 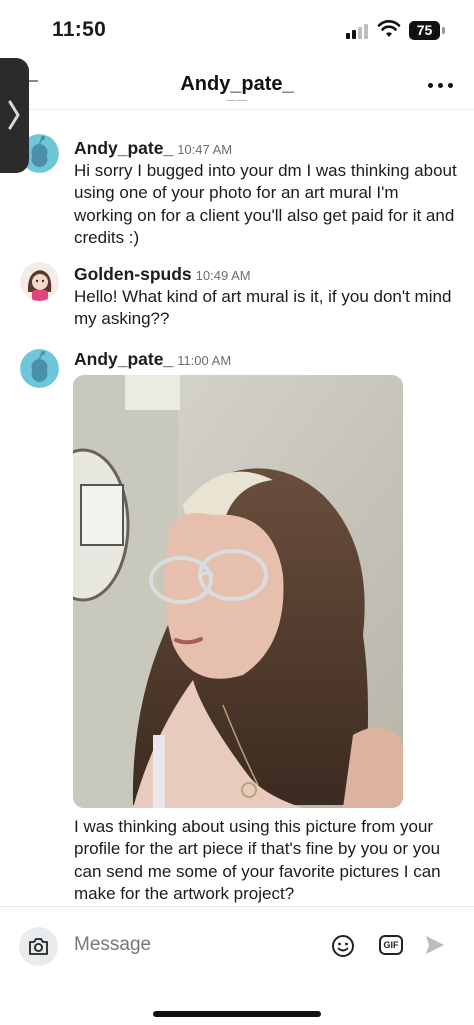 What do you see at coordinates (194, 945) in the screenshot?
I see `message-input` at bounding box center [194, 945].